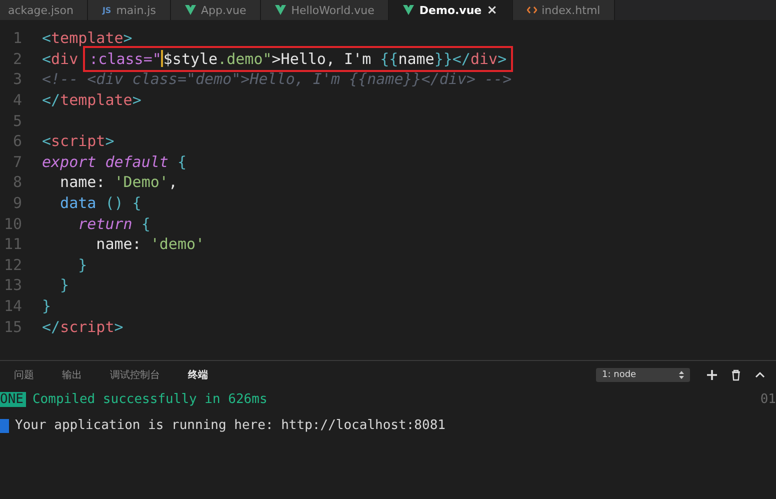 This screenshot has width=776, height=499. I want to click on code-line: return {, so click(113, 223).